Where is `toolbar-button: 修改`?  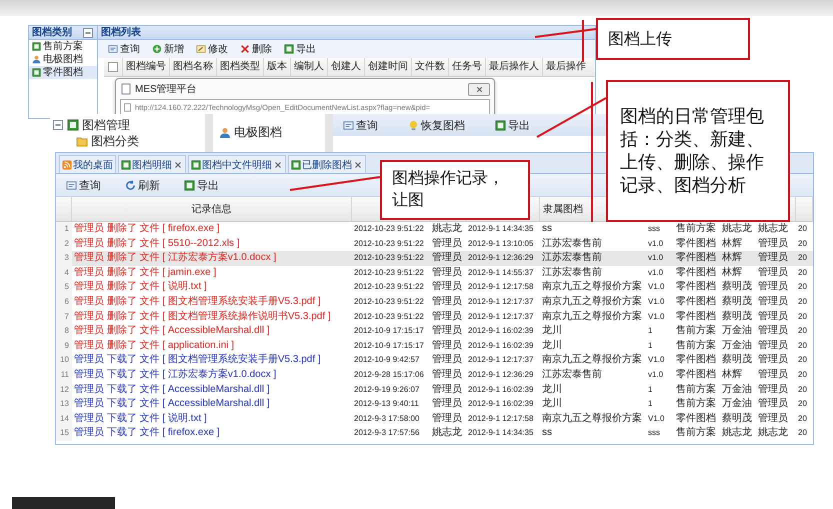 toolbar-button: 修改 is located at coordinates (212, 49).